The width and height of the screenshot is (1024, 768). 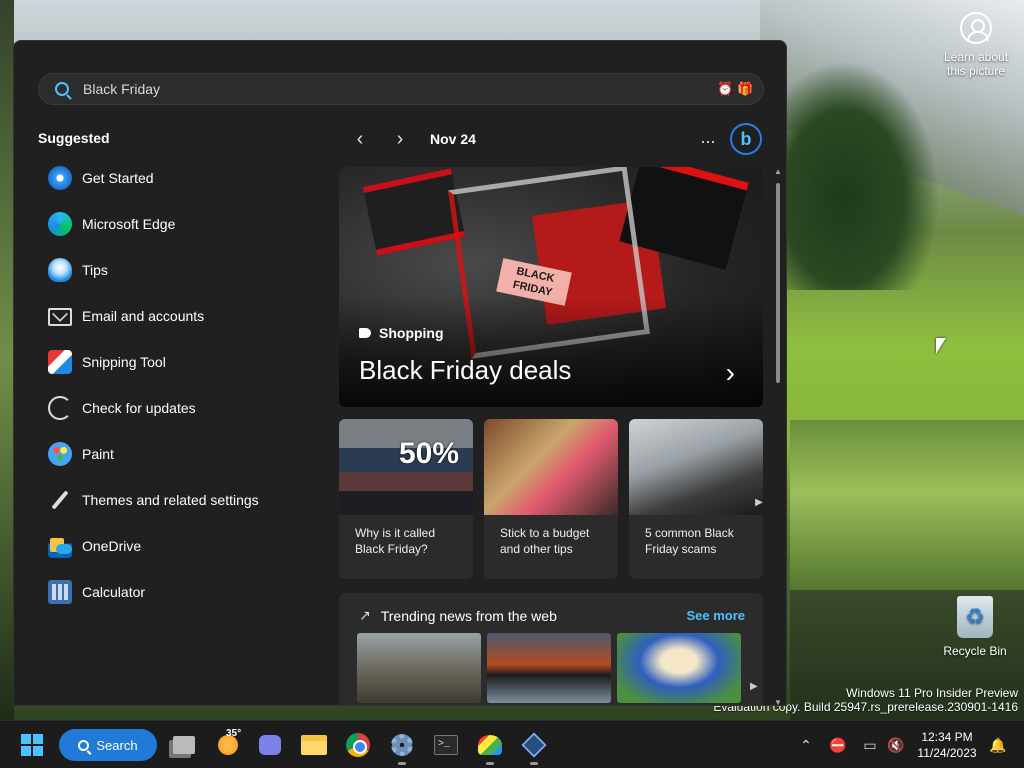 I want to click on notifications-button: 🔔, so click(x=998, y=745).